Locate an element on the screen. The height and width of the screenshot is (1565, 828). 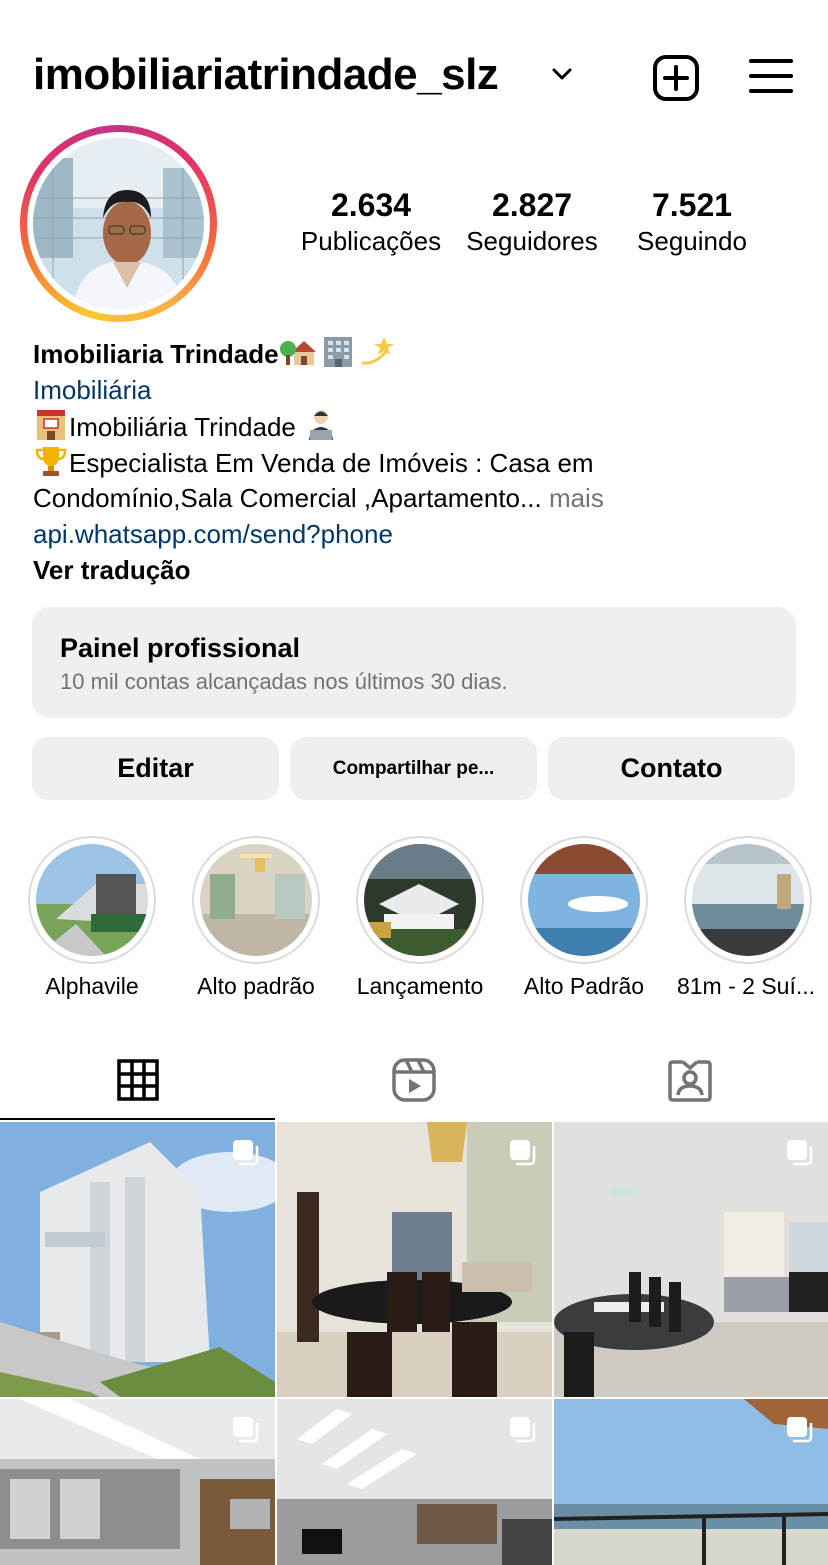
chevron-down-icon is located at coordinates (562, 74).